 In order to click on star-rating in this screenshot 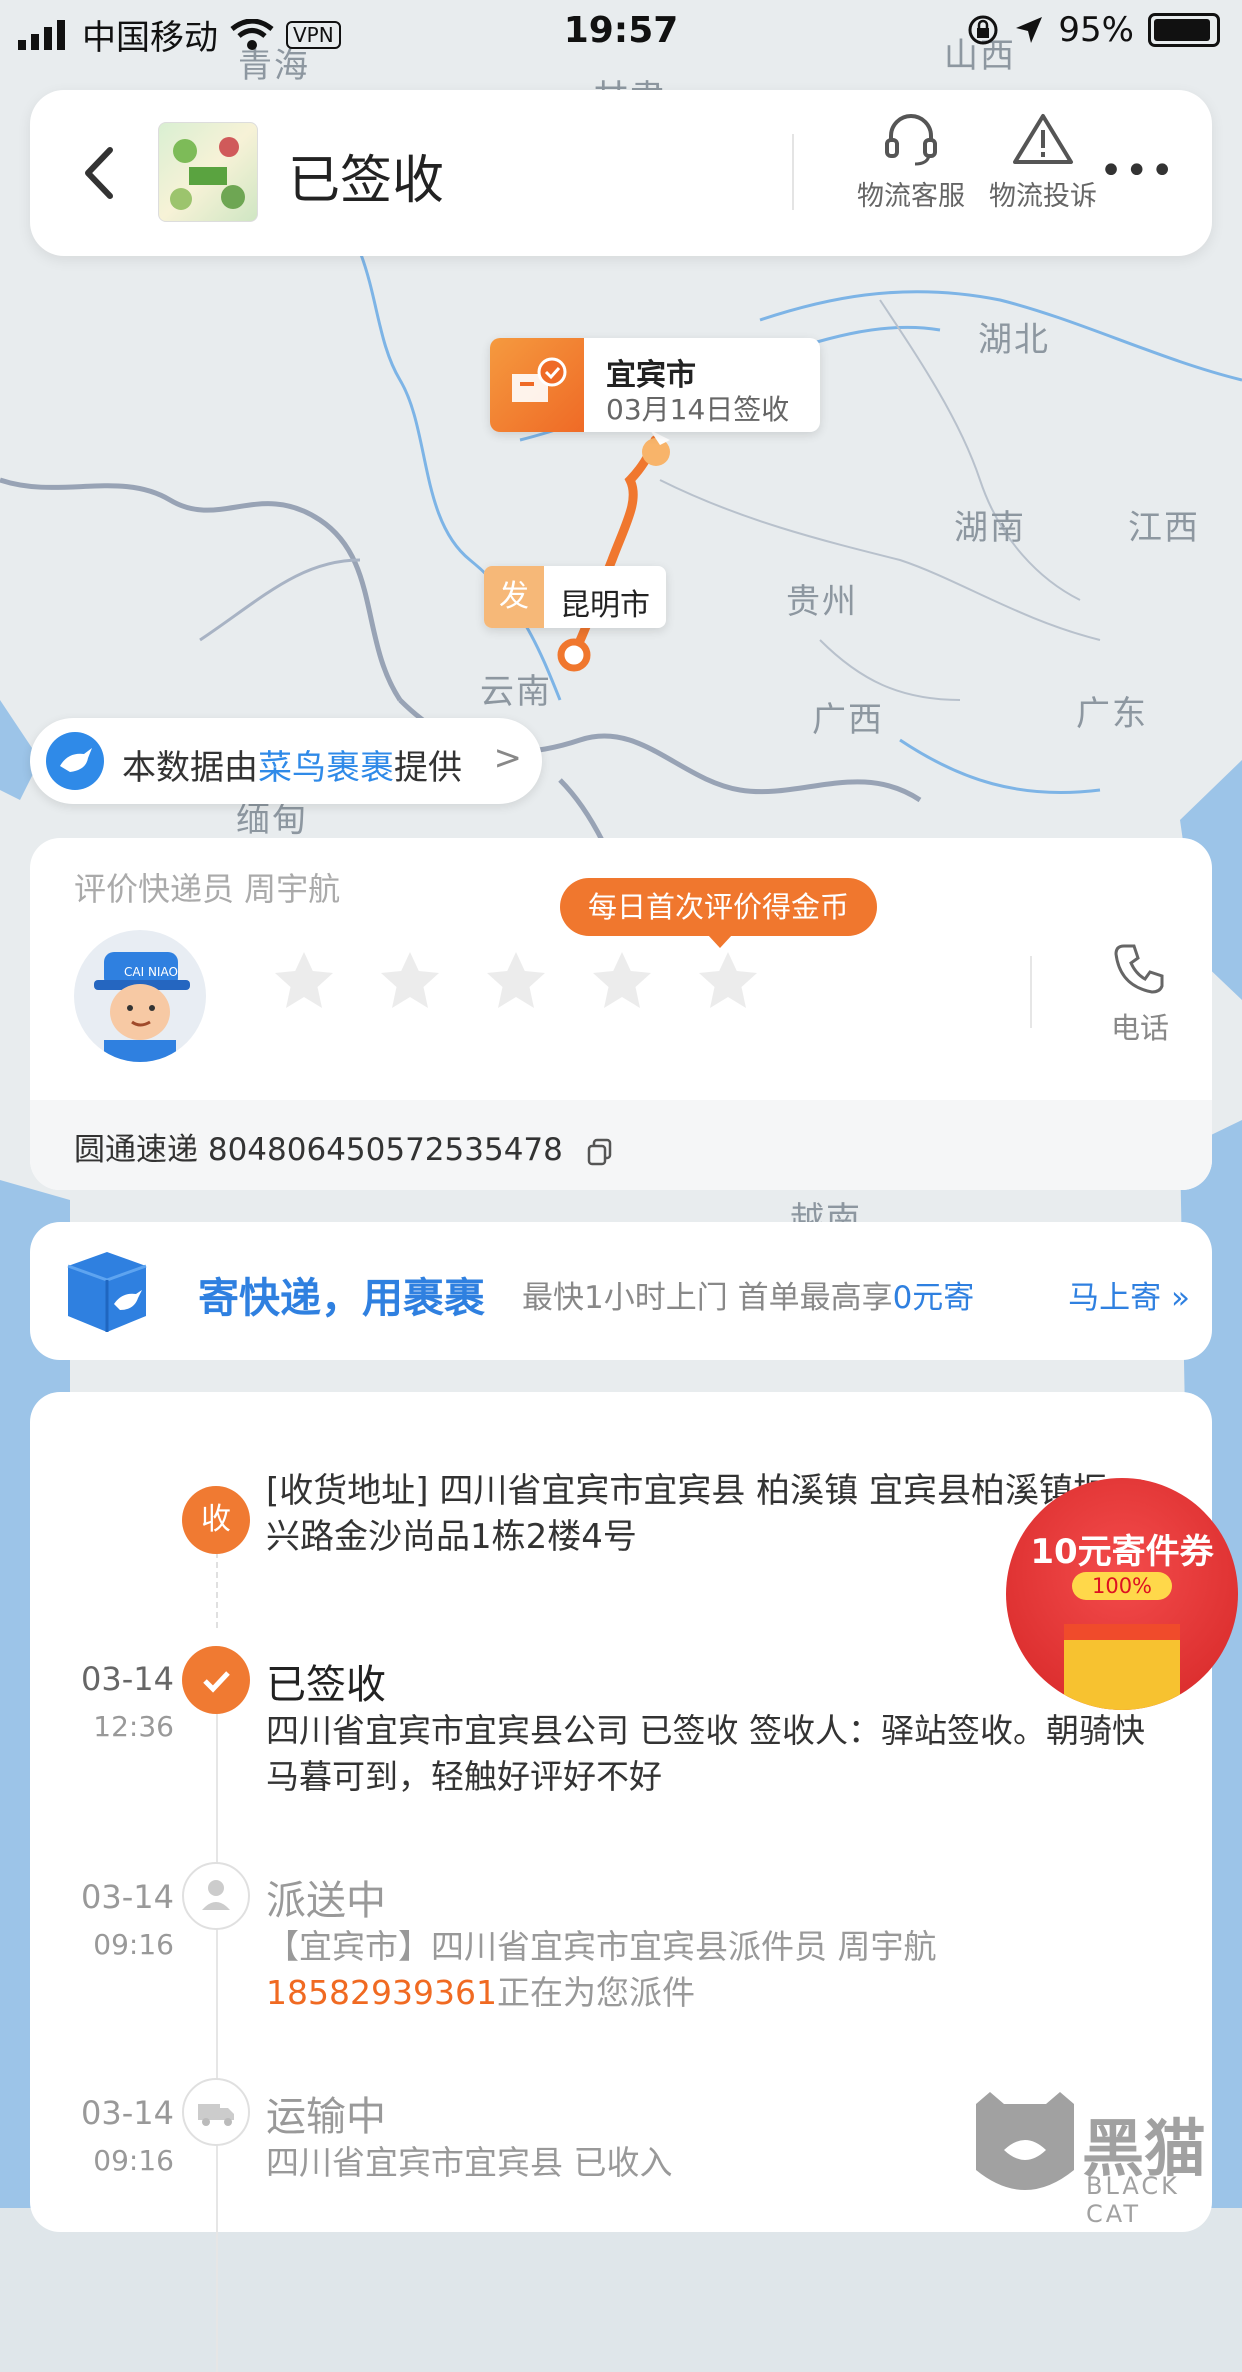, I will do `click(516, 982)`.